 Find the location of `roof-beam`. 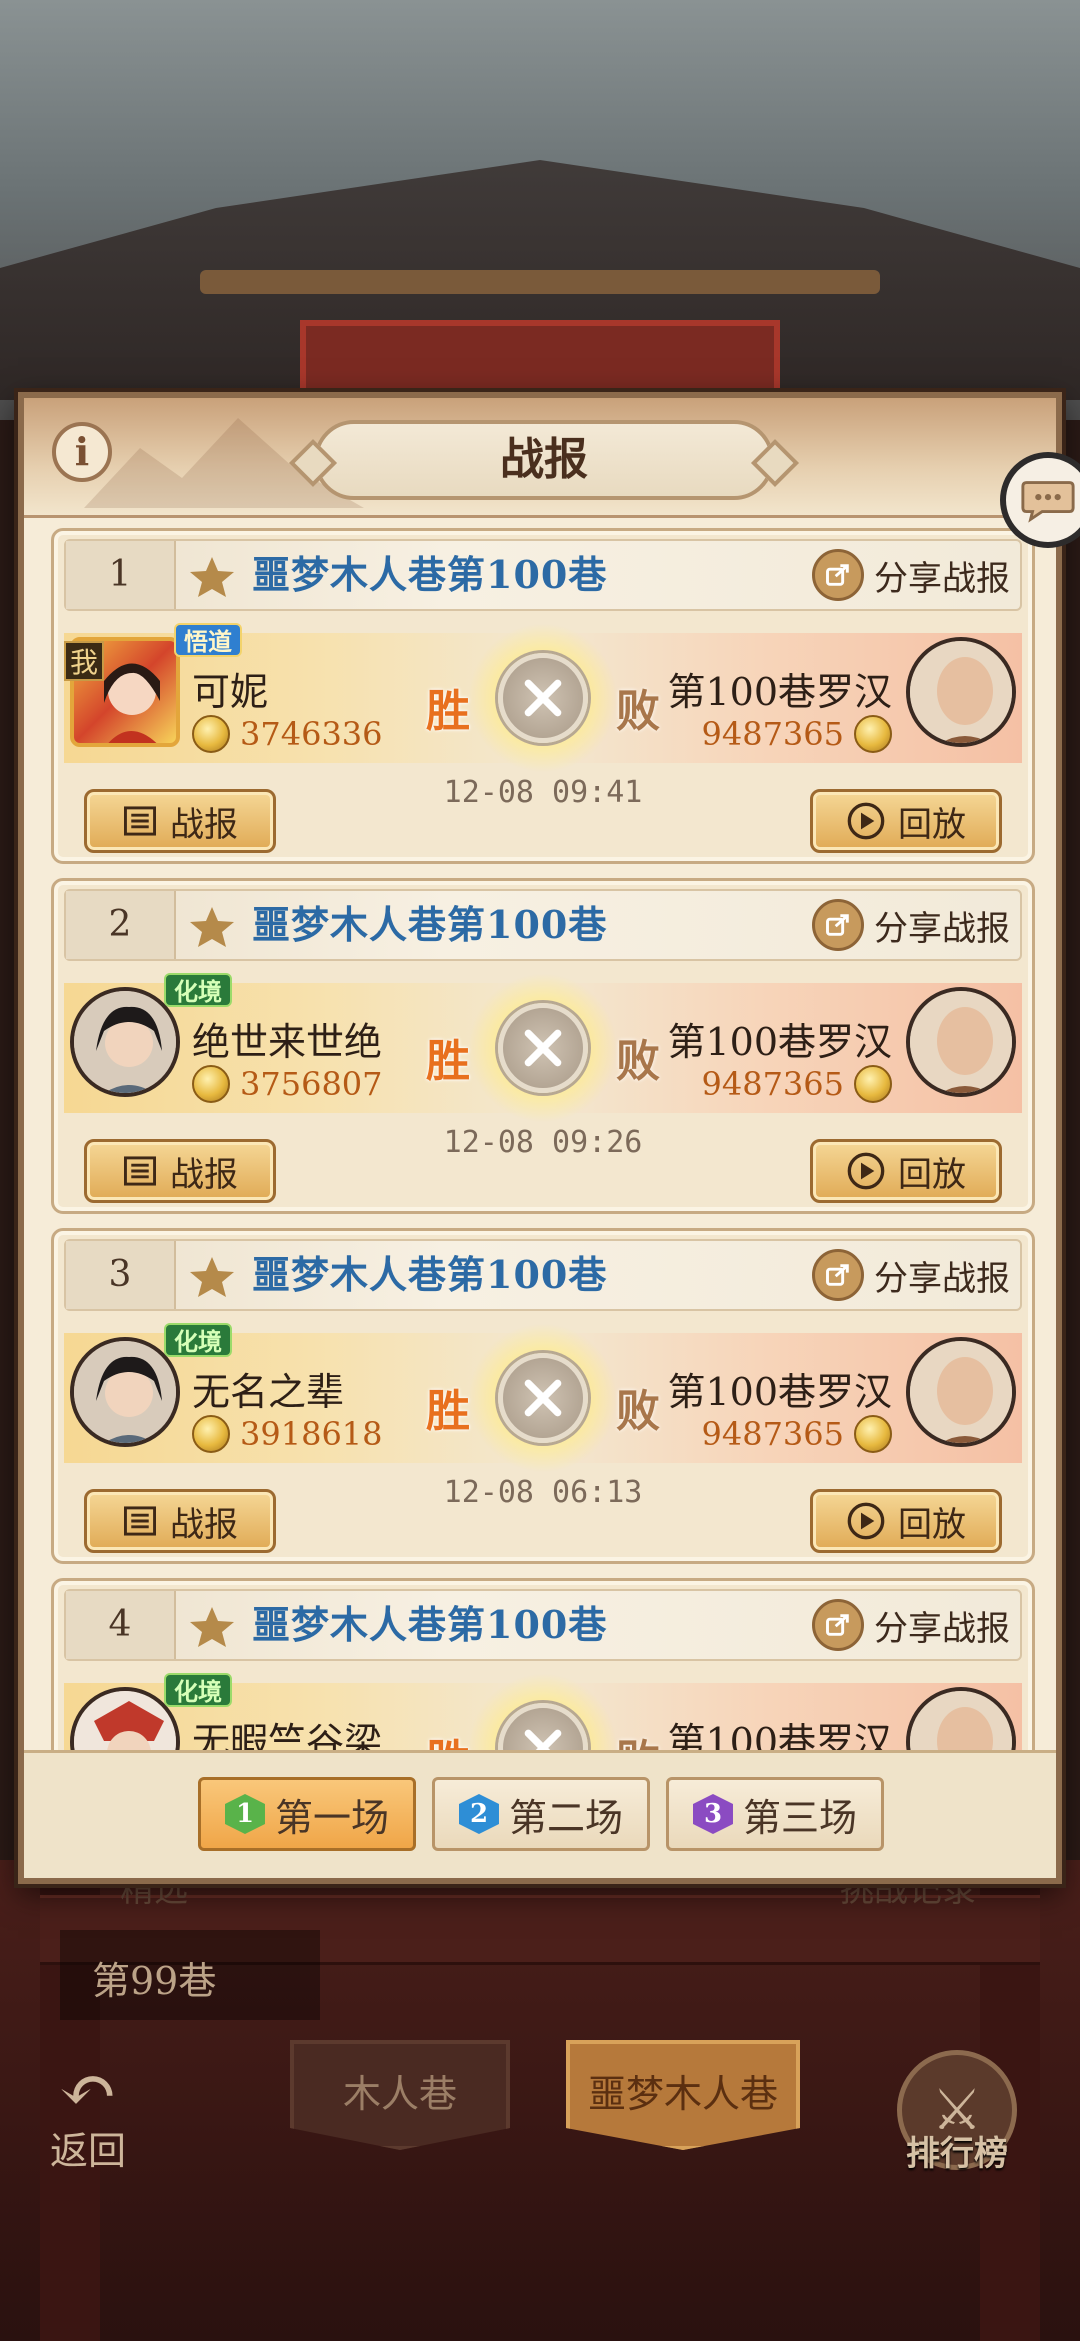

roof-beam is located at coordinates (540, 282).